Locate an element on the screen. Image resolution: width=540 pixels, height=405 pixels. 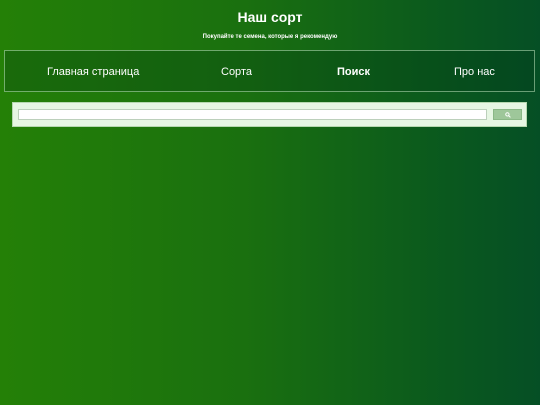
nav-item-about: Про нас is located at coordinates (474, 71).